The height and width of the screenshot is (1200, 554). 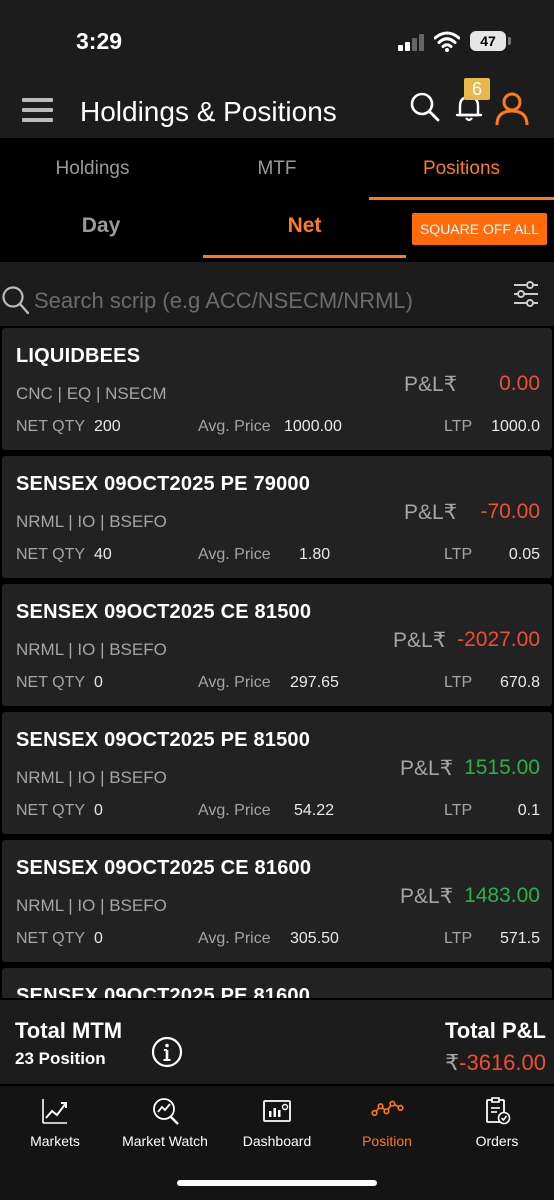 I want to click on position-symbol: SENSEX 09OCT2025 CE 81600, so click(x=164, y=868).